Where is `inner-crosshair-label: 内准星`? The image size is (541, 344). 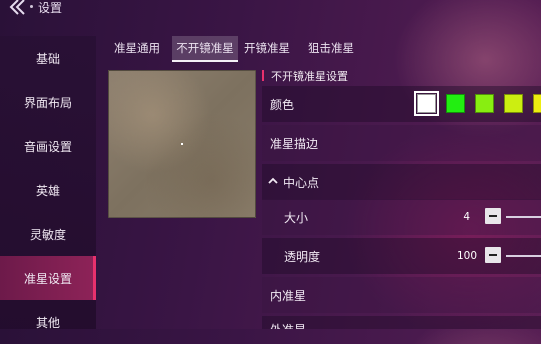
inner-crosshair-label: 内准星 is located at coordinates (288, 296).